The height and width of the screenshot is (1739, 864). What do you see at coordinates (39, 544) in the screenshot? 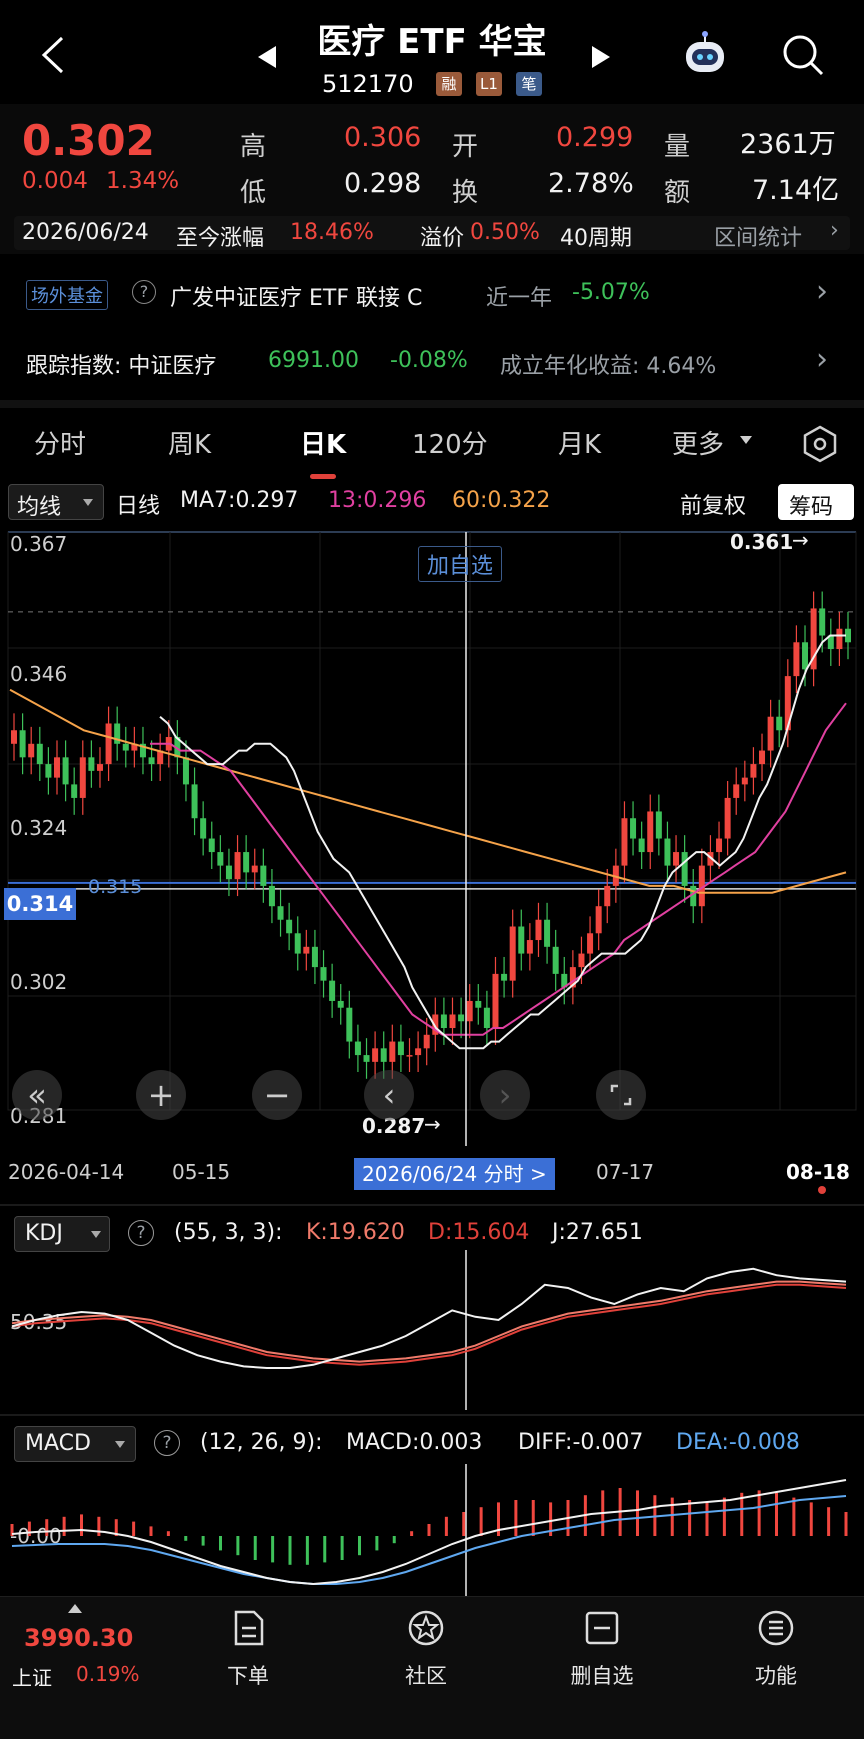
I see `y-tick-label: 0.367` at bounding box center [39, 544].